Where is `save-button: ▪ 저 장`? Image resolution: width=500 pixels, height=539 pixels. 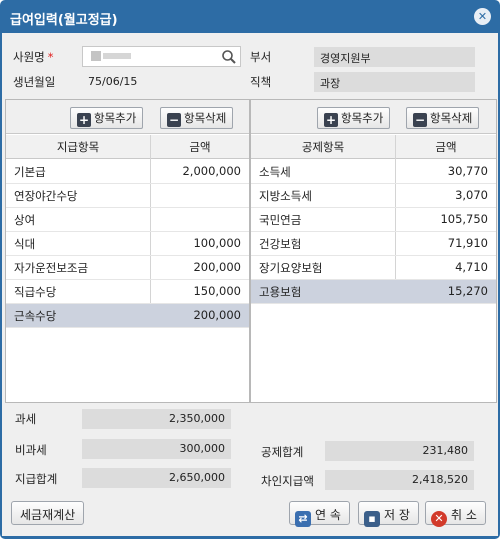 save-button: ▪ 저 장 is located at coordinates (388, 514).